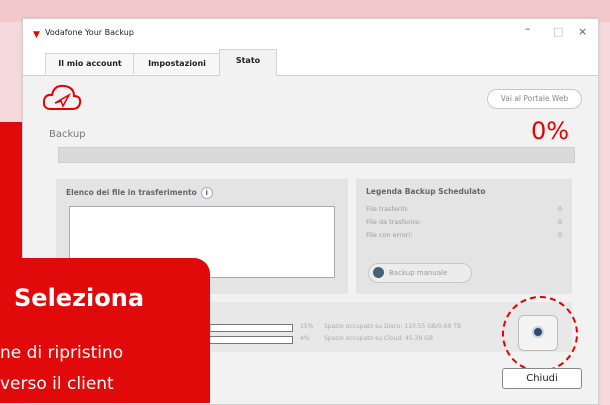 Image resolution: width=610 pixels, height=405 pixels. What do you see at coordinates (244, 328) in the screenshot?
I see `disk-usage-bar` at bounding box center [244, 328].